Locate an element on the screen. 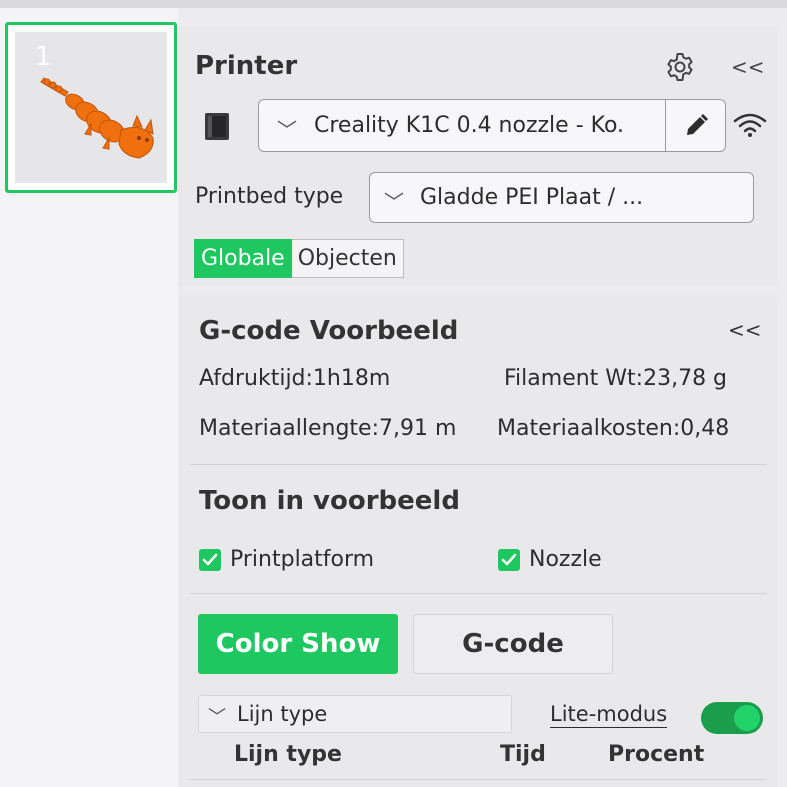 Image resolution: width=787 pixels, height=787 pixels. printer-title: Printer is located at coordinates (246, 66).